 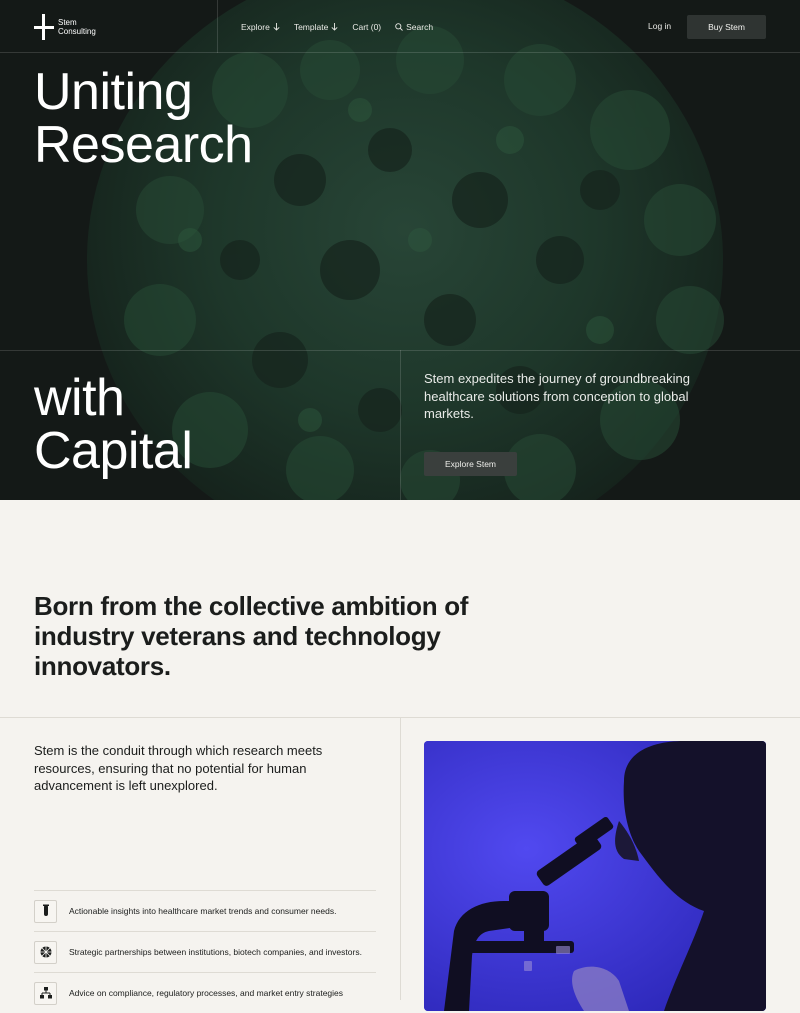 I want to click on nav-template: Template, so click(x=316, y=27).